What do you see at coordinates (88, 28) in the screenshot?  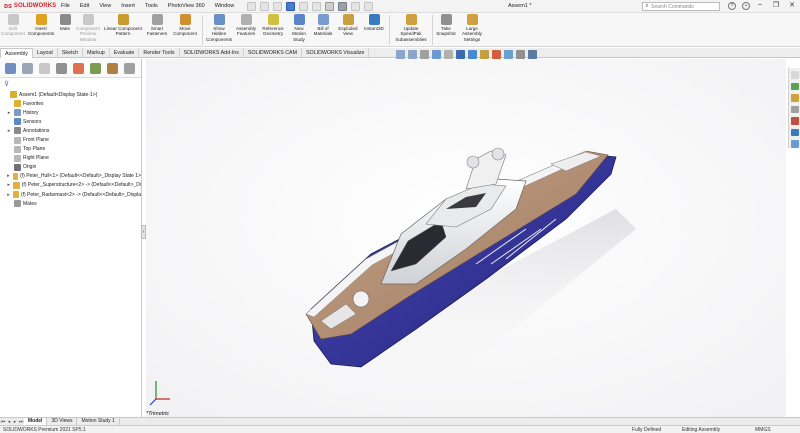 I see `component-preview-window-button: Component Preview Window` at bounding box center [88, 28].